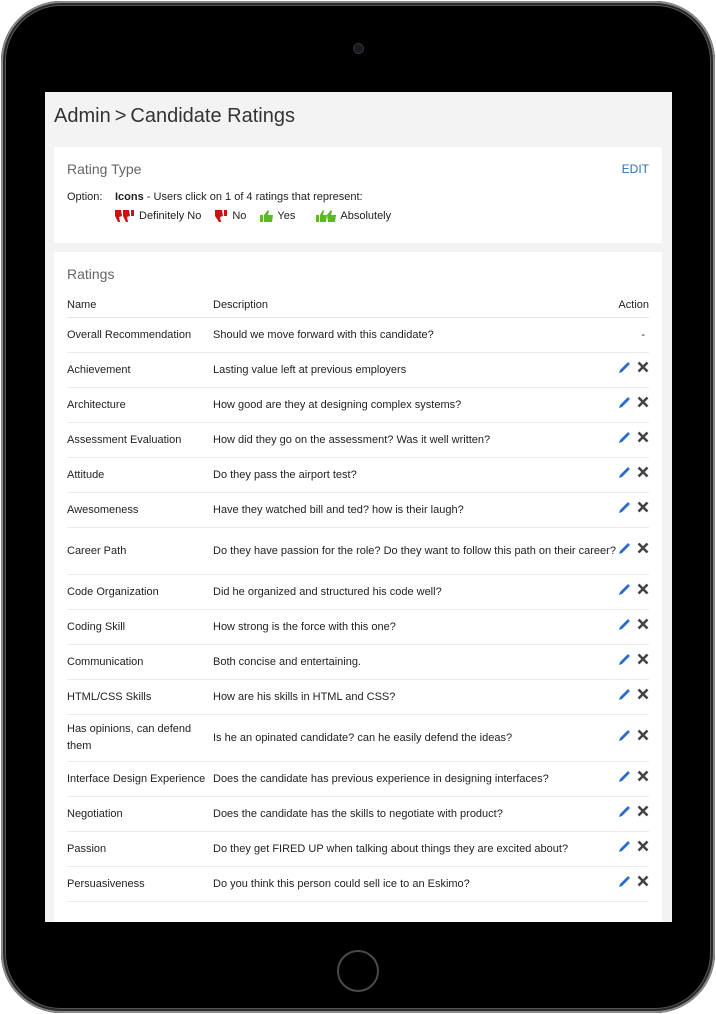 The height and width of the screenshot is (1014, 716). Describe the element at coordinates (140, 884) in the screenshot. I see `rating-name: Persuasiveness` at that location.